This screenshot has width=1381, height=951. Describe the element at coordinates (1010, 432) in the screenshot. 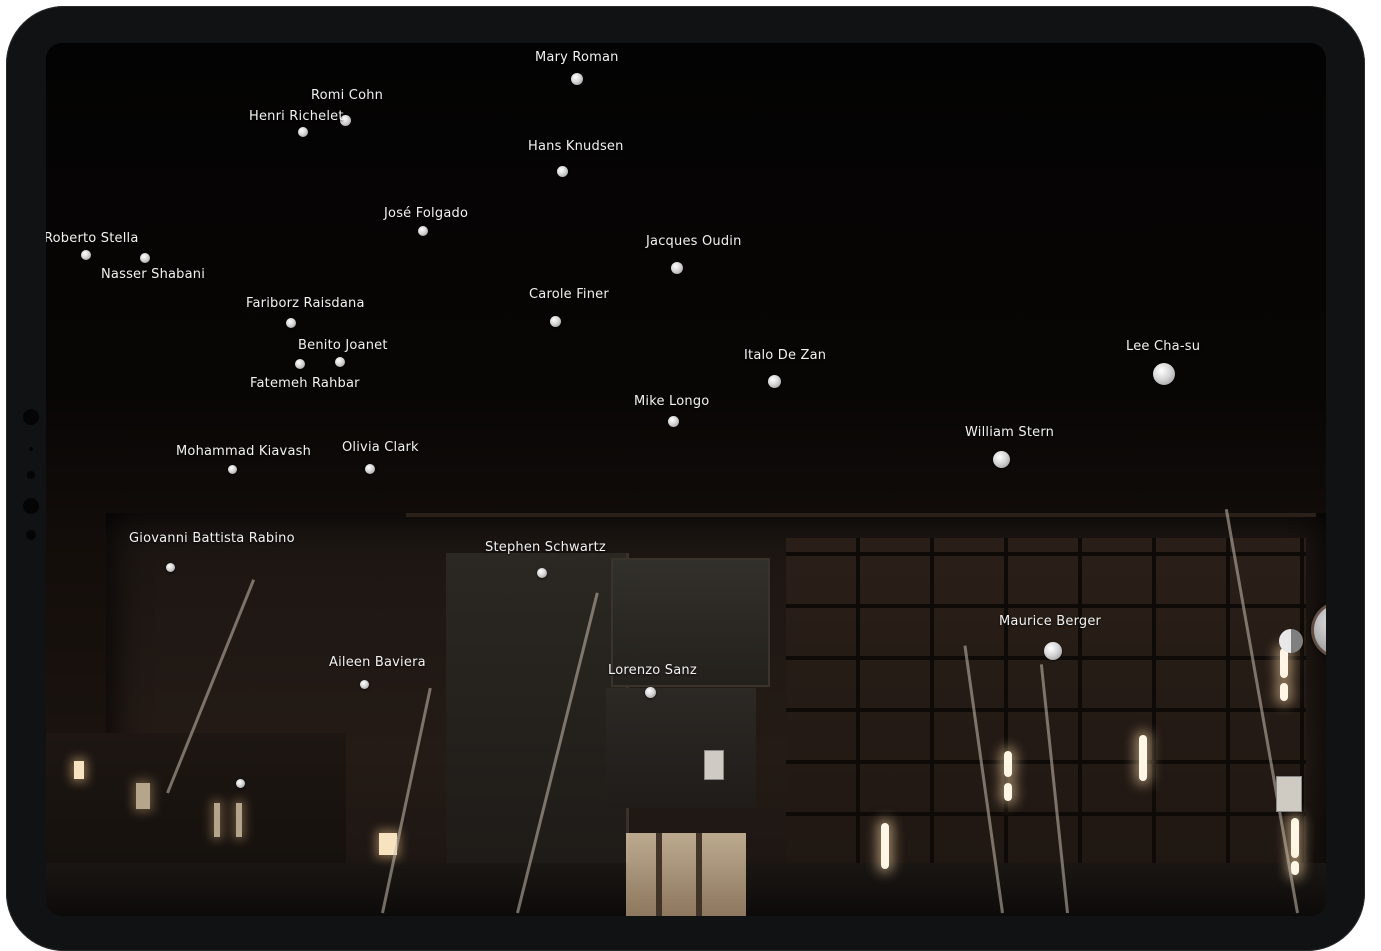

I see `contact-name: William Stern` at that location.